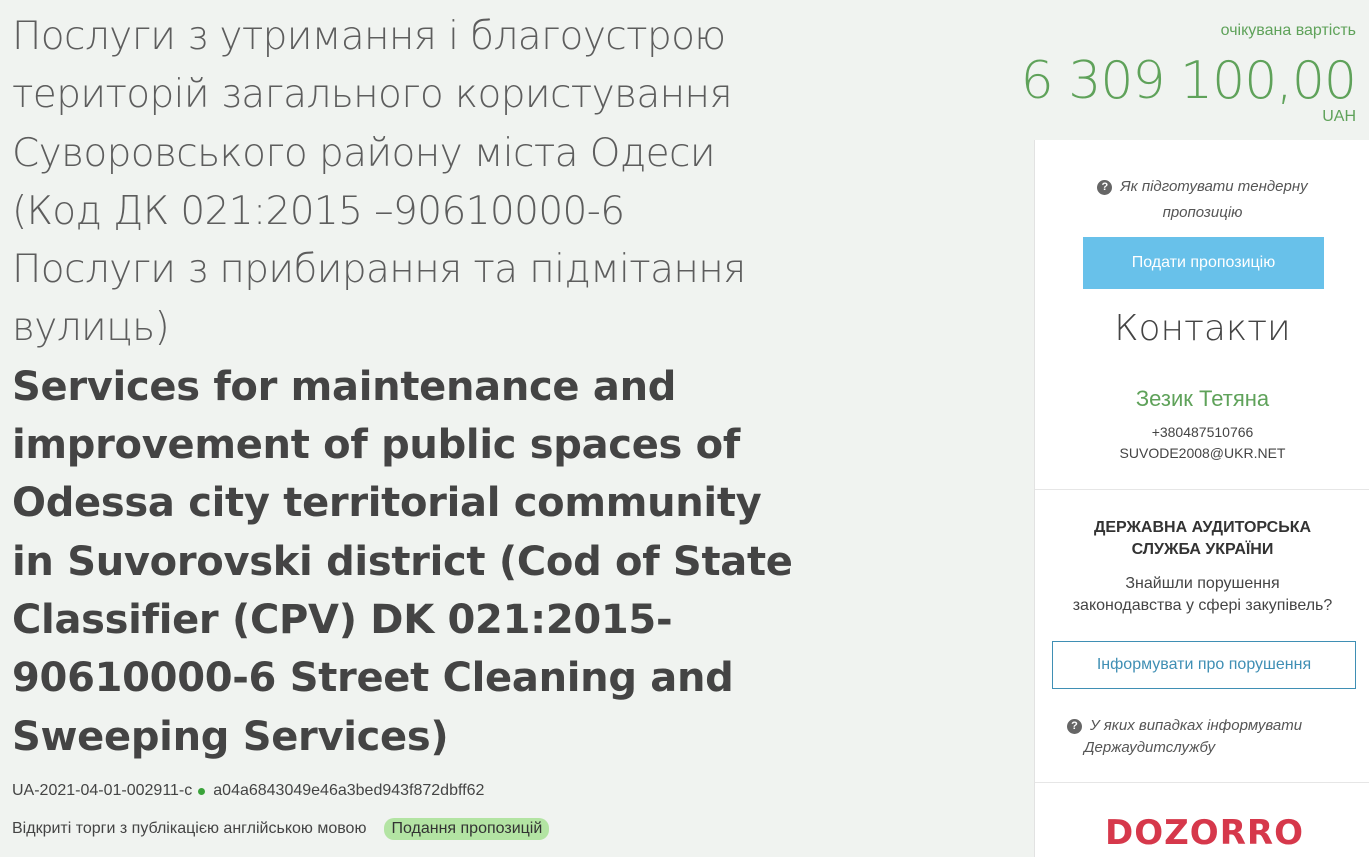 Image resolution: width=1369 pixels, height=857 pixels. What do you see at coordinates (1204, 833) in the screenshot?
I see `dozorro-logo: DOZORRO` at bounding box center [1204, 833].